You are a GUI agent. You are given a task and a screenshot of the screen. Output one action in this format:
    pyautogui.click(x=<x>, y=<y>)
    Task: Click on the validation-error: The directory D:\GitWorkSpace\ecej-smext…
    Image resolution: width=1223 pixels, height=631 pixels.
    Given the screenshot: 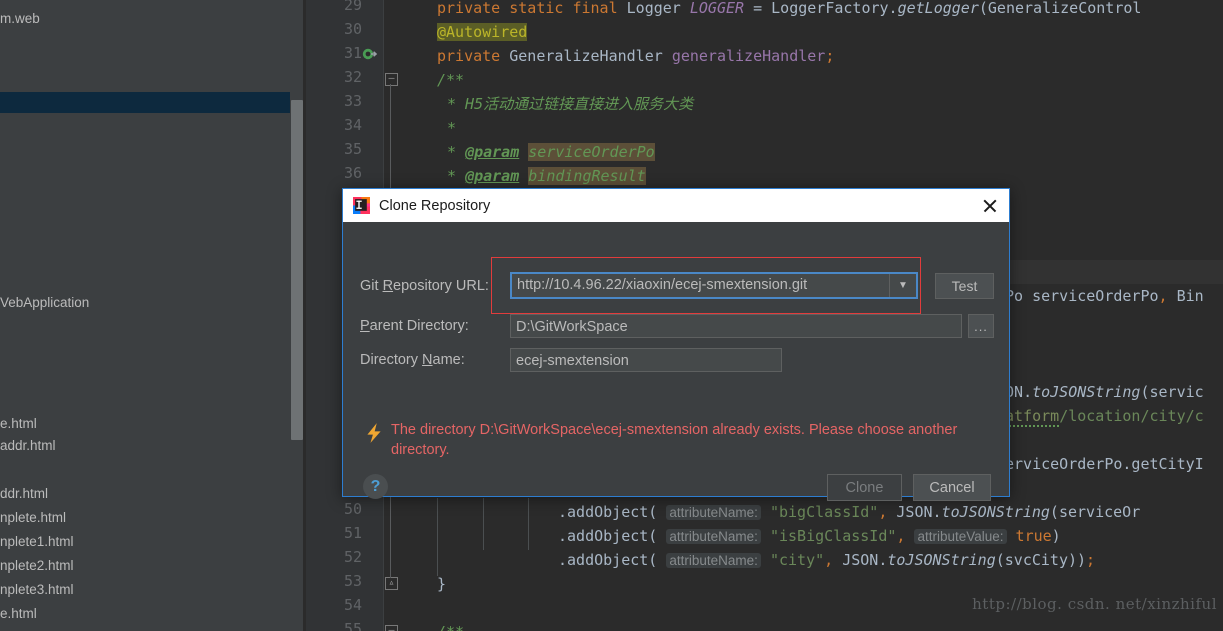 What is the action you would take?
    pyautogui.click(x=675, y=440)
    